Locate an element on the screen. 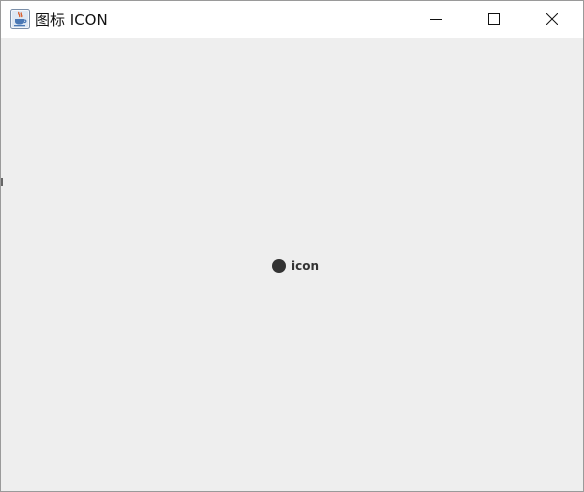 The height and width of the screenshot is (492, 584). close-button is located at coordinates (552, 19).